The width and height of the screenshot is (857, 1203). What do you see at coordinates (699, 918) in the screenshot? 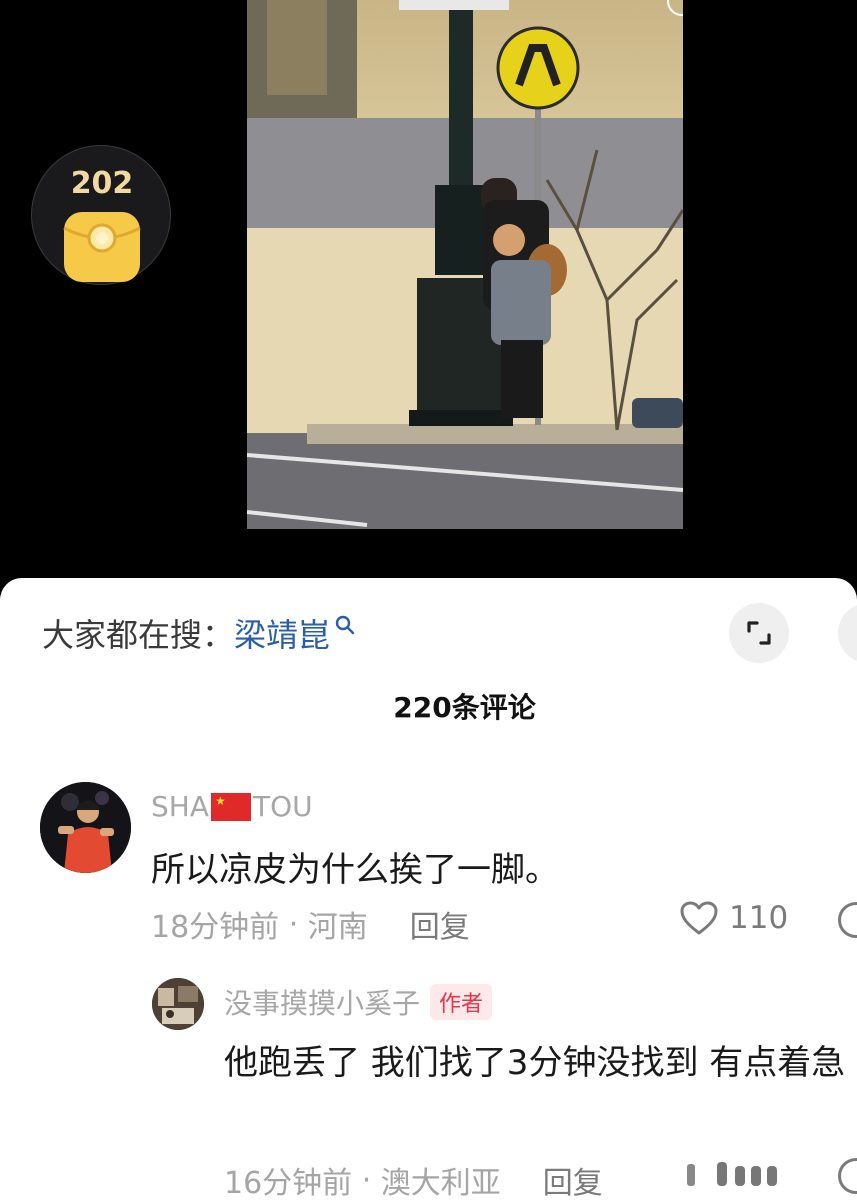
I see `heart-icon` at bounding box center [699, 918].